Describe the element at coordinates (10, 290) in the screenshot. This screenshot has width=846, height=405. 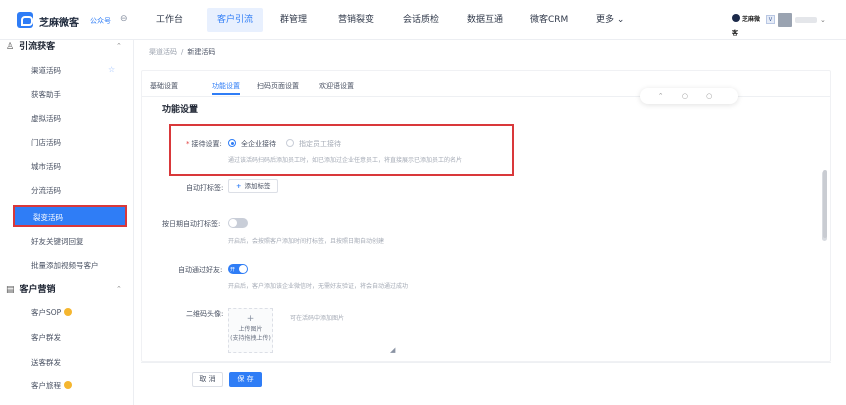
I see `document-icon: ▤` at that location.